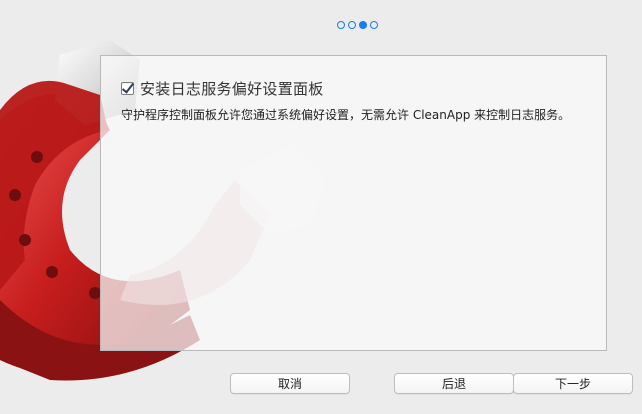  I want to click on page-indicator, so click(357, 25).